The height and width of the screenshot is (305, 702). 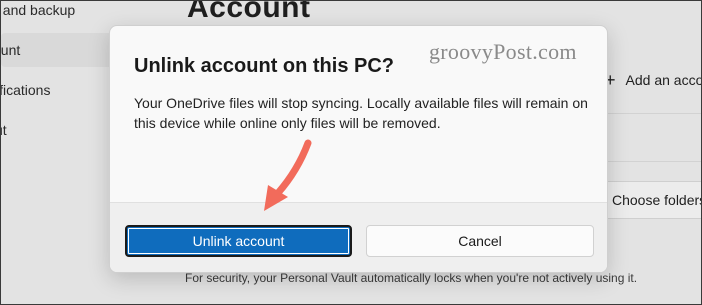 I want to click on sidebar-item-notifications: ifications, so click(x=25, y=90).